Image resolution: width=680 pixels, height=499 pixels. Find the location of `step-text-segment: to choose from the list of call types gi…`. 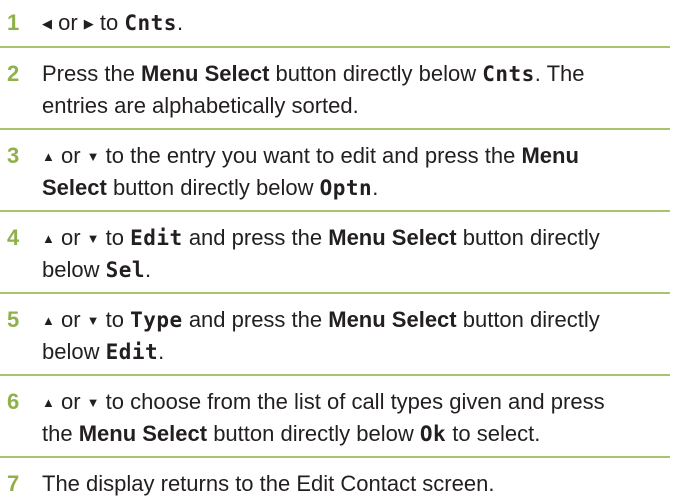

step-text-segment: to choose from the list of call types gi… is located at coordinates (352, 401).